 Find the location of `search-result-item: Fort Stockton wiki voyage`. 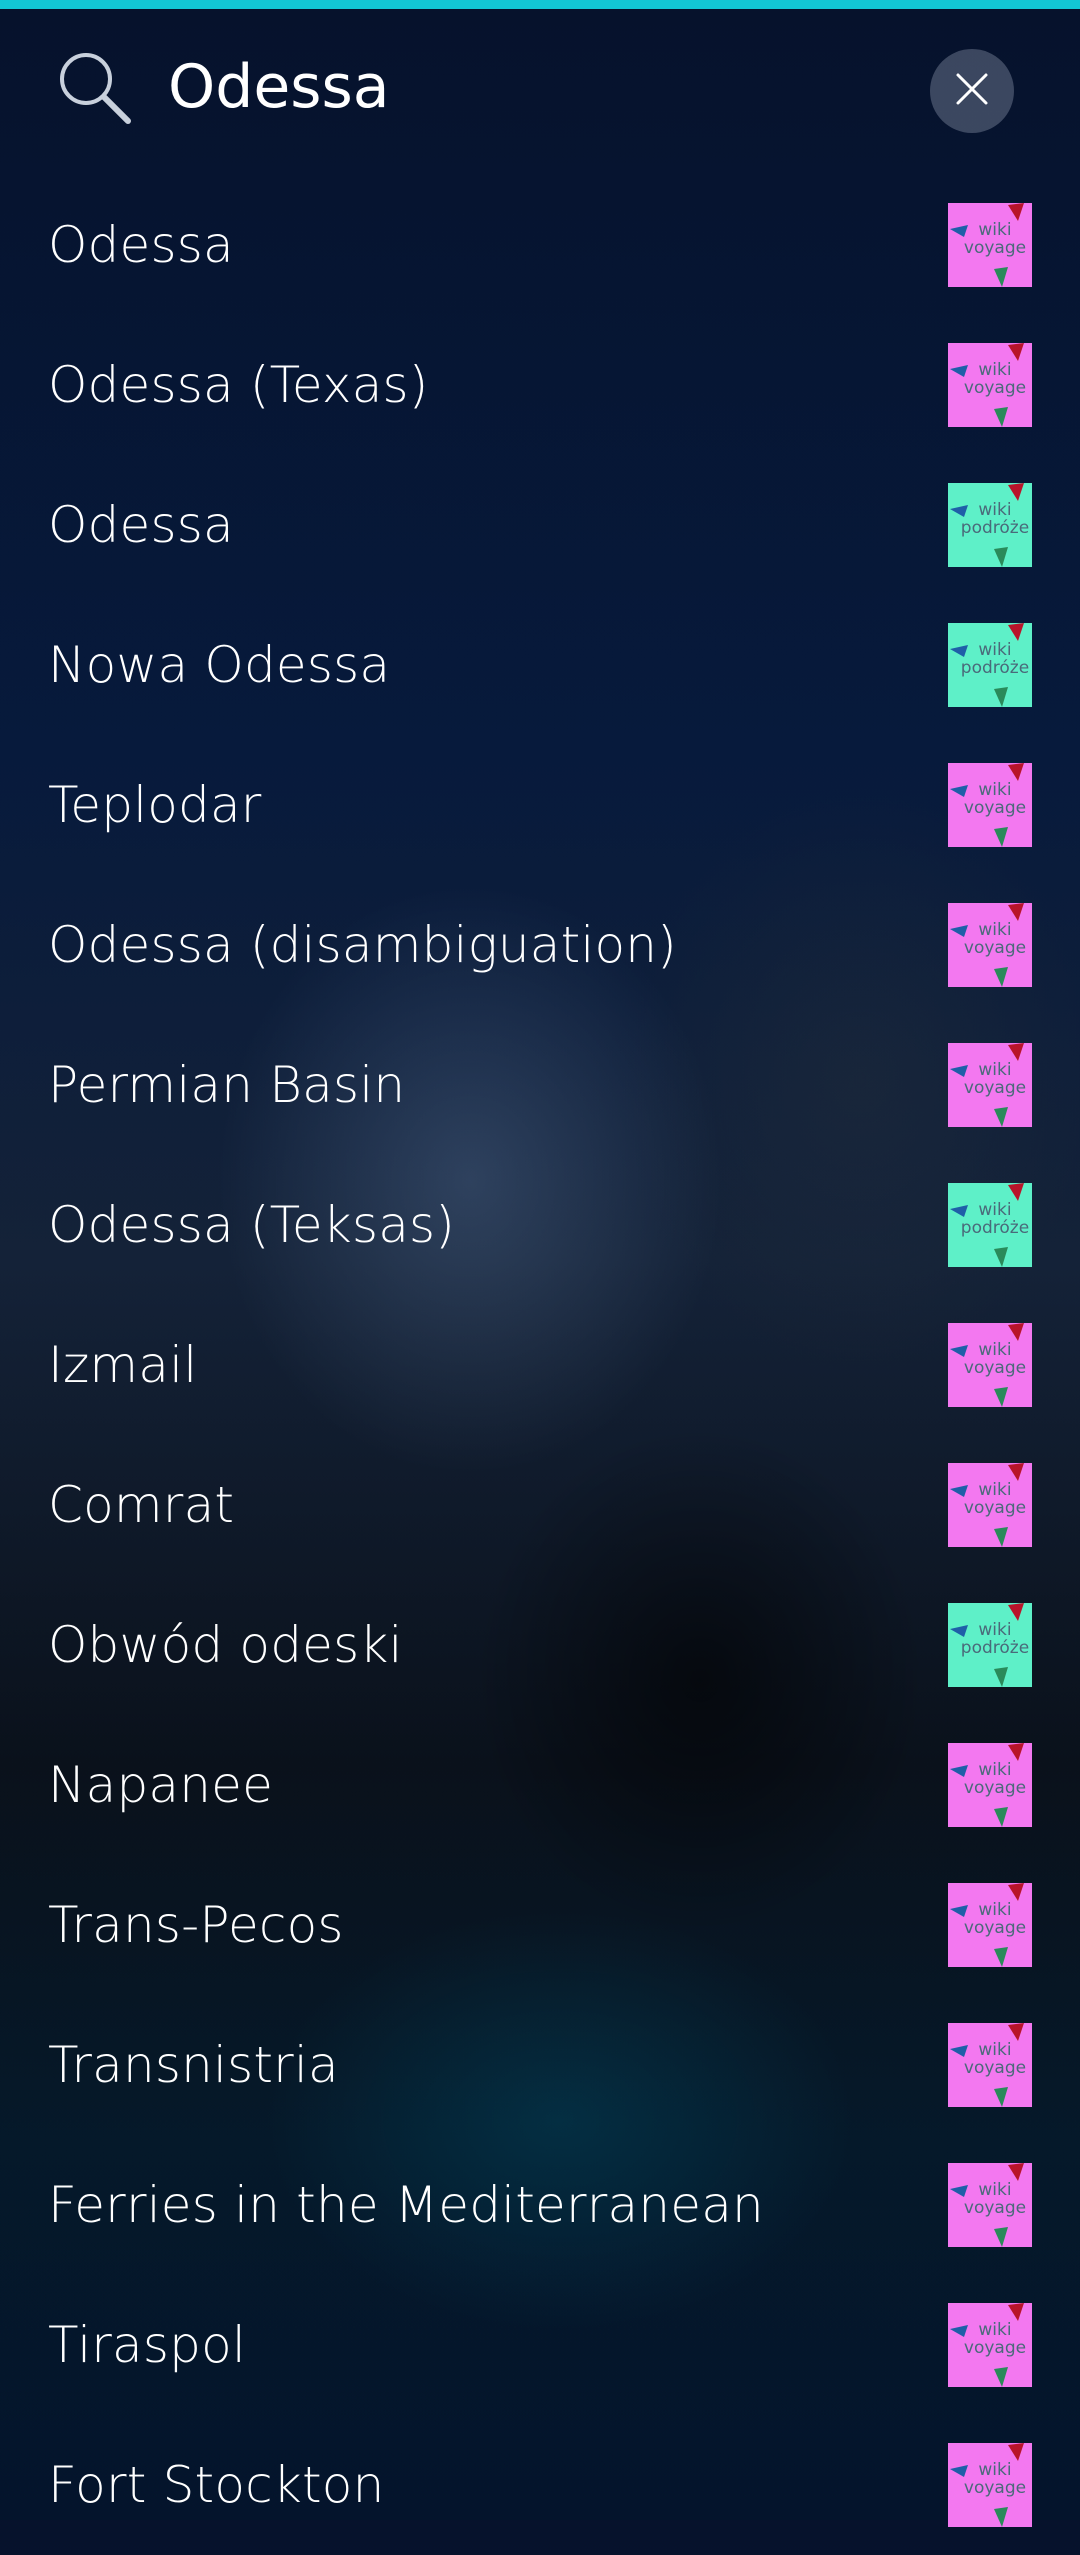

search-result-item: Fort Stockton wiki voyage is located at coordinates (540, 2485).